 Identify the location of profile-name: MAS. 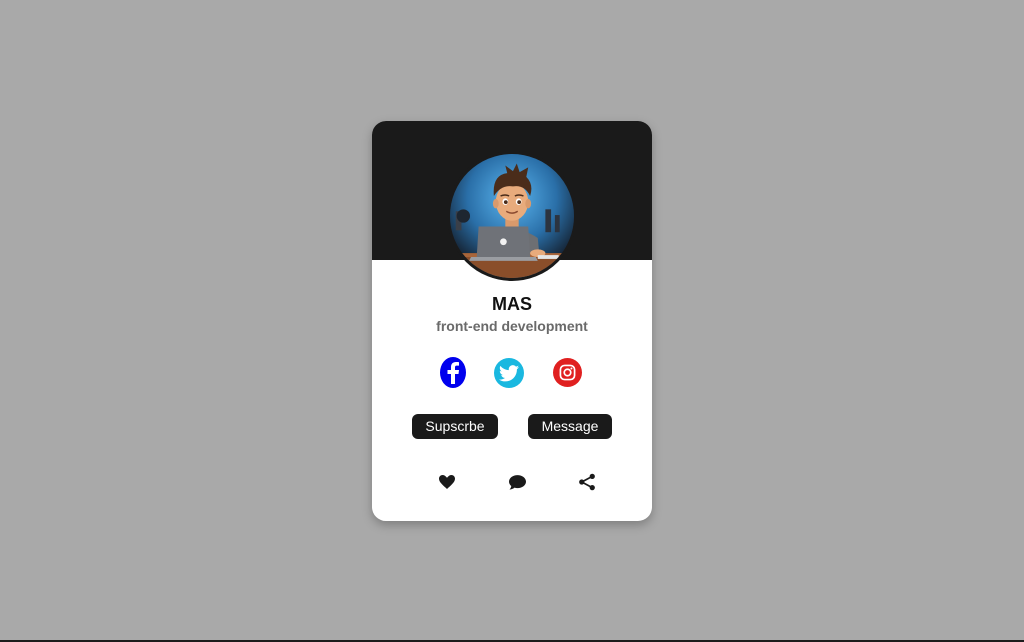
(512, 304).